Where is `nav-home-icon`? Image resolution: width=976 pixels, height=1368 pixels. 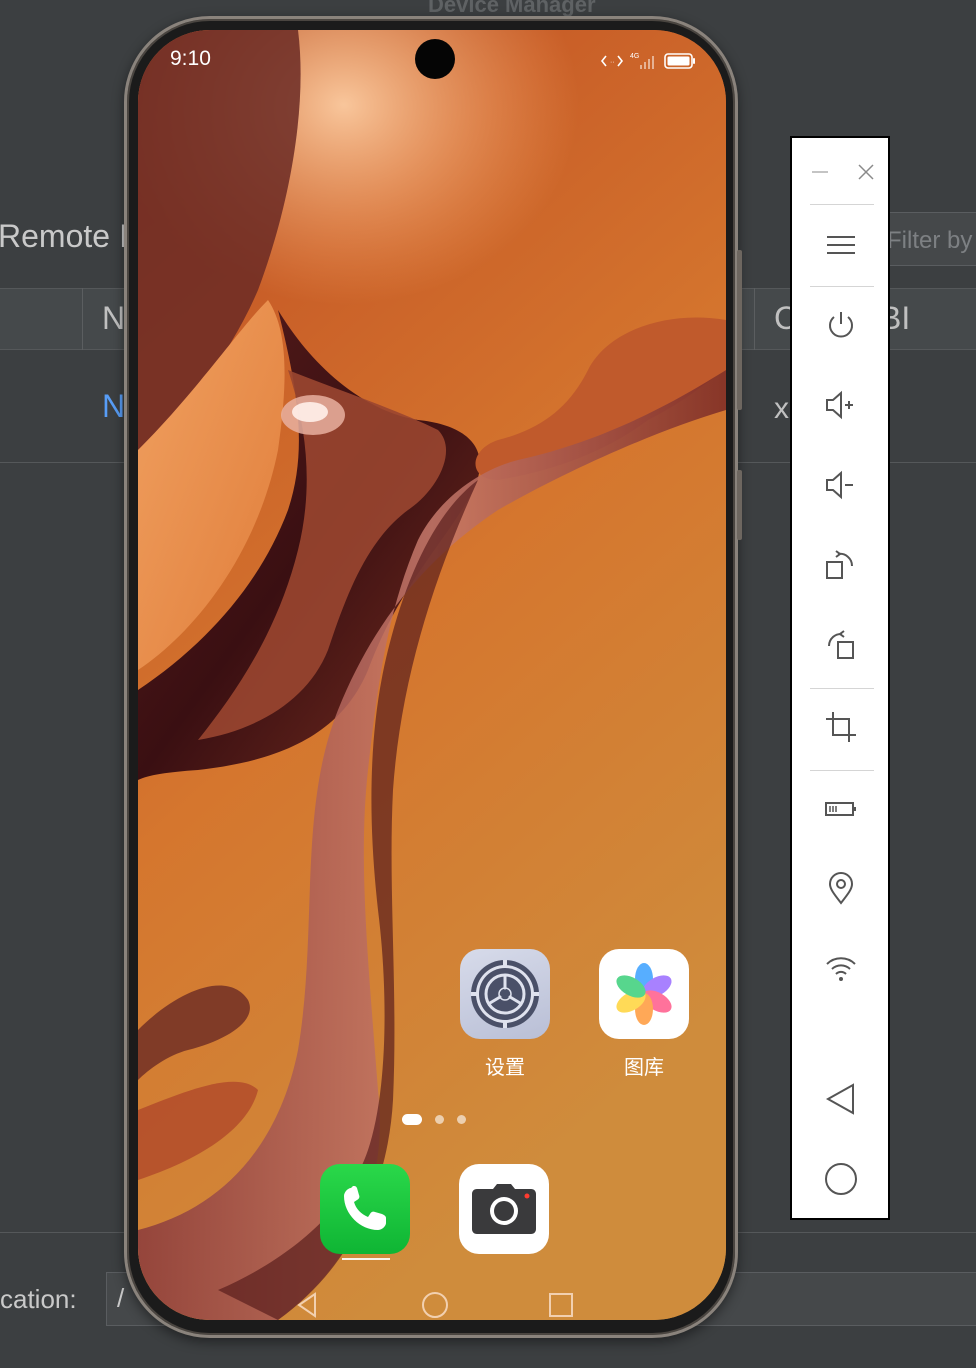
nav-home-icon is located at coordinates (435, 1304).